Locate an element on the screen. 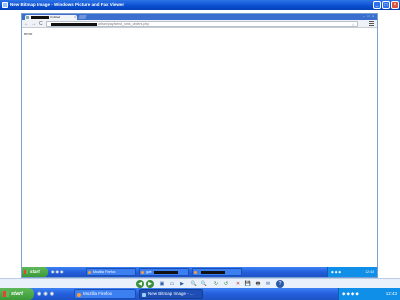  inner-task-label: gwt is located at coordinates (149, 272).